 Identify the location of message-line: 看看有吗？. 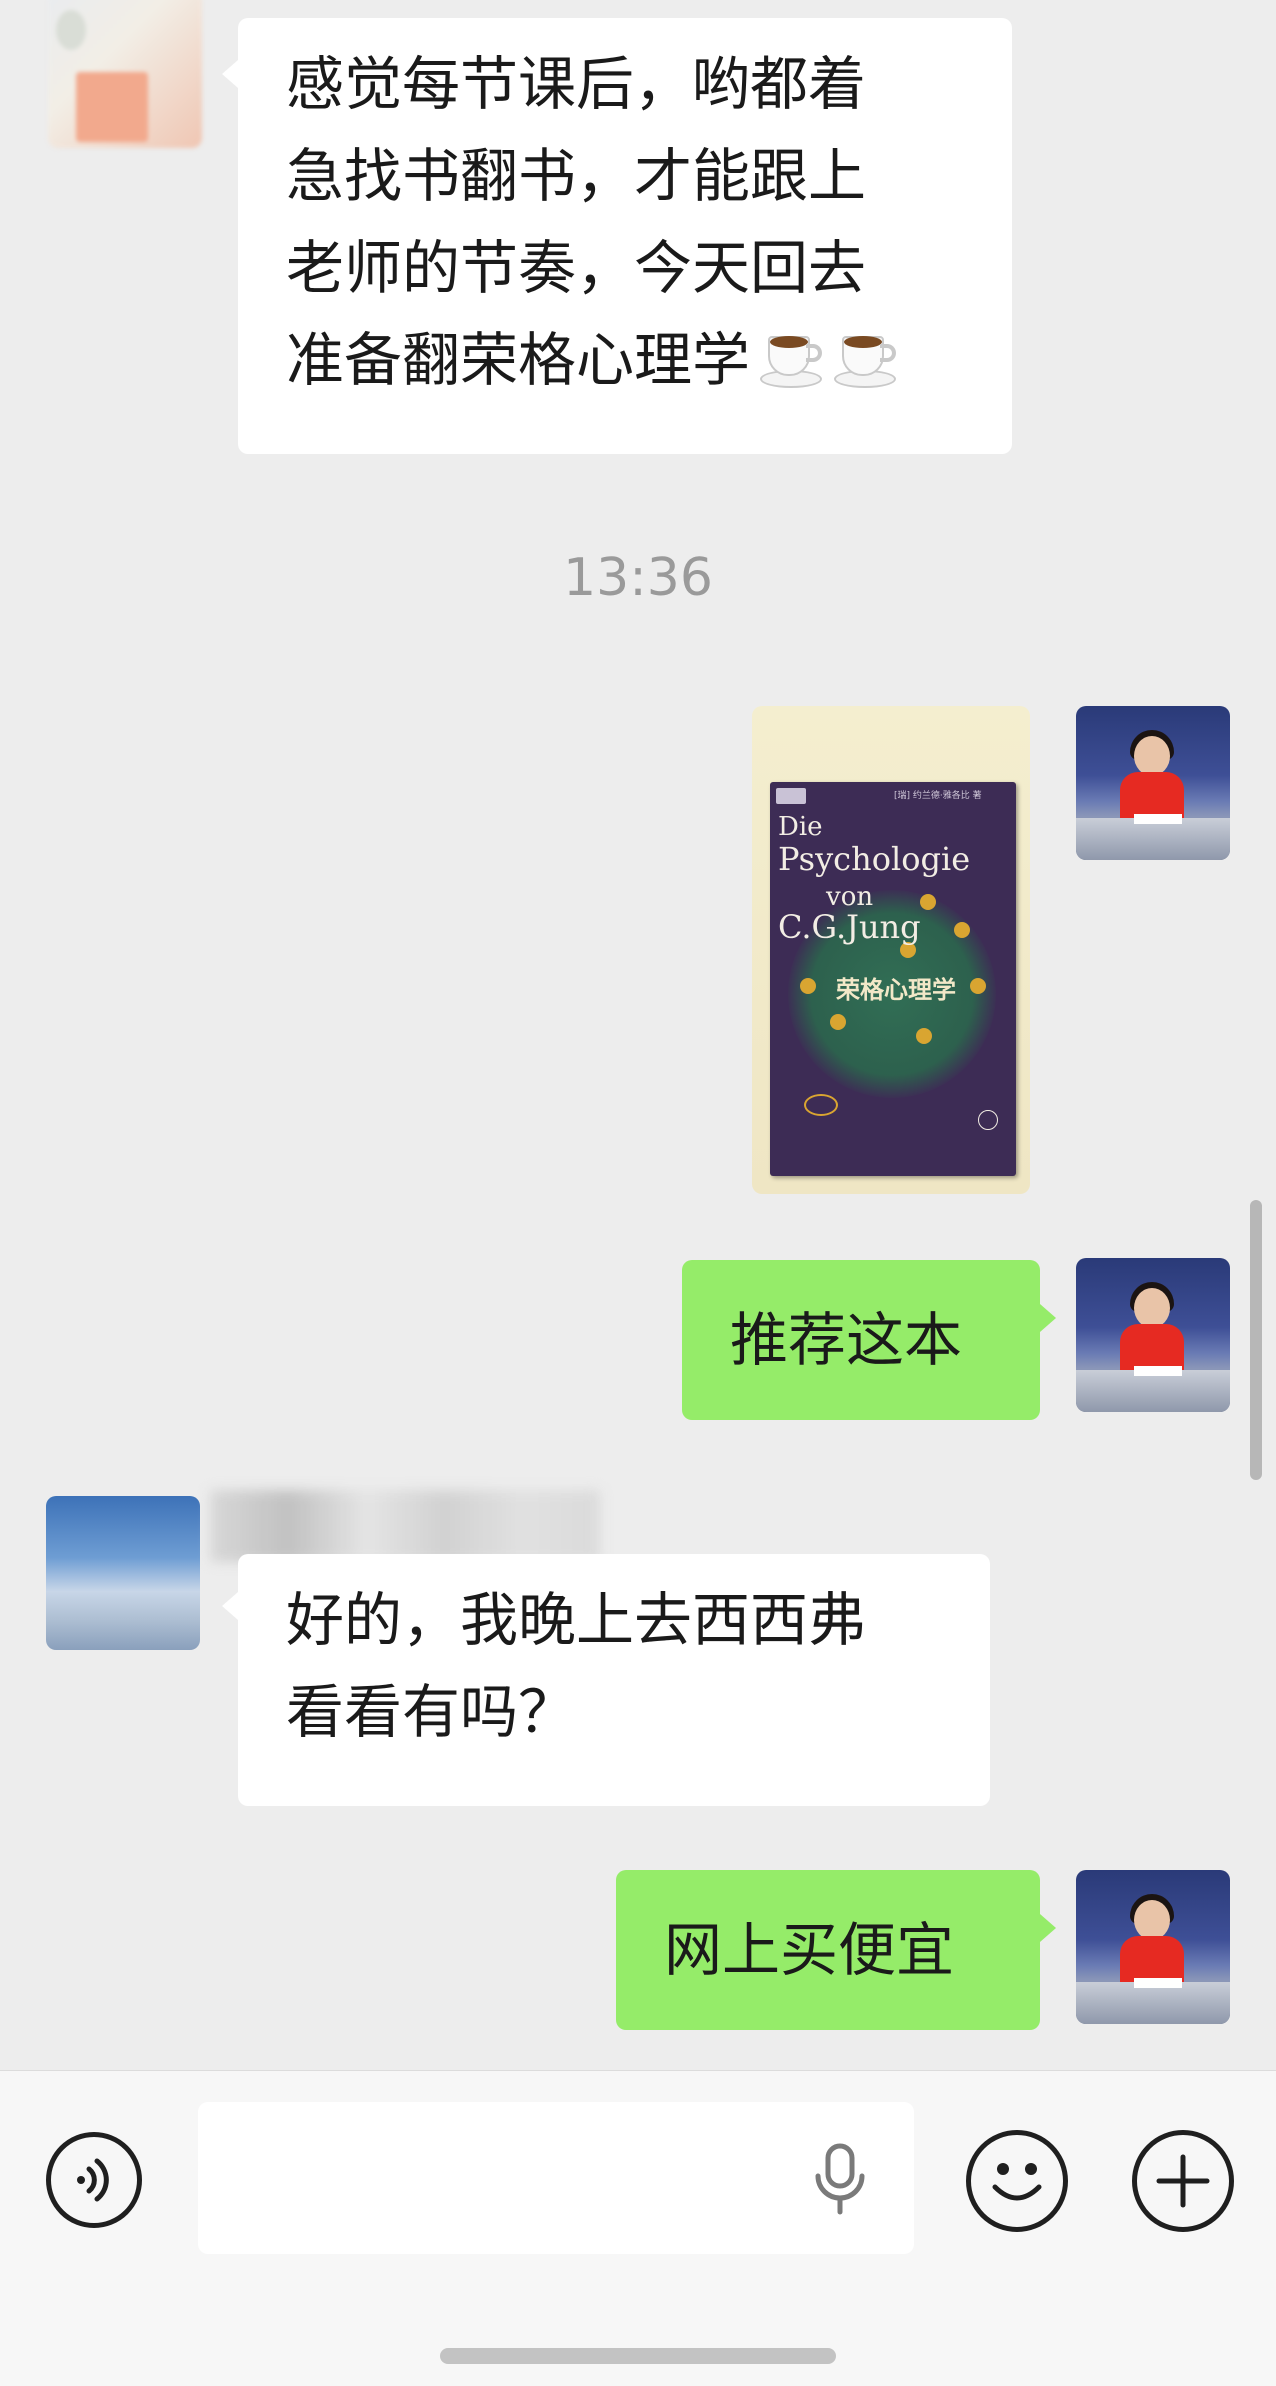
(431, 1712).